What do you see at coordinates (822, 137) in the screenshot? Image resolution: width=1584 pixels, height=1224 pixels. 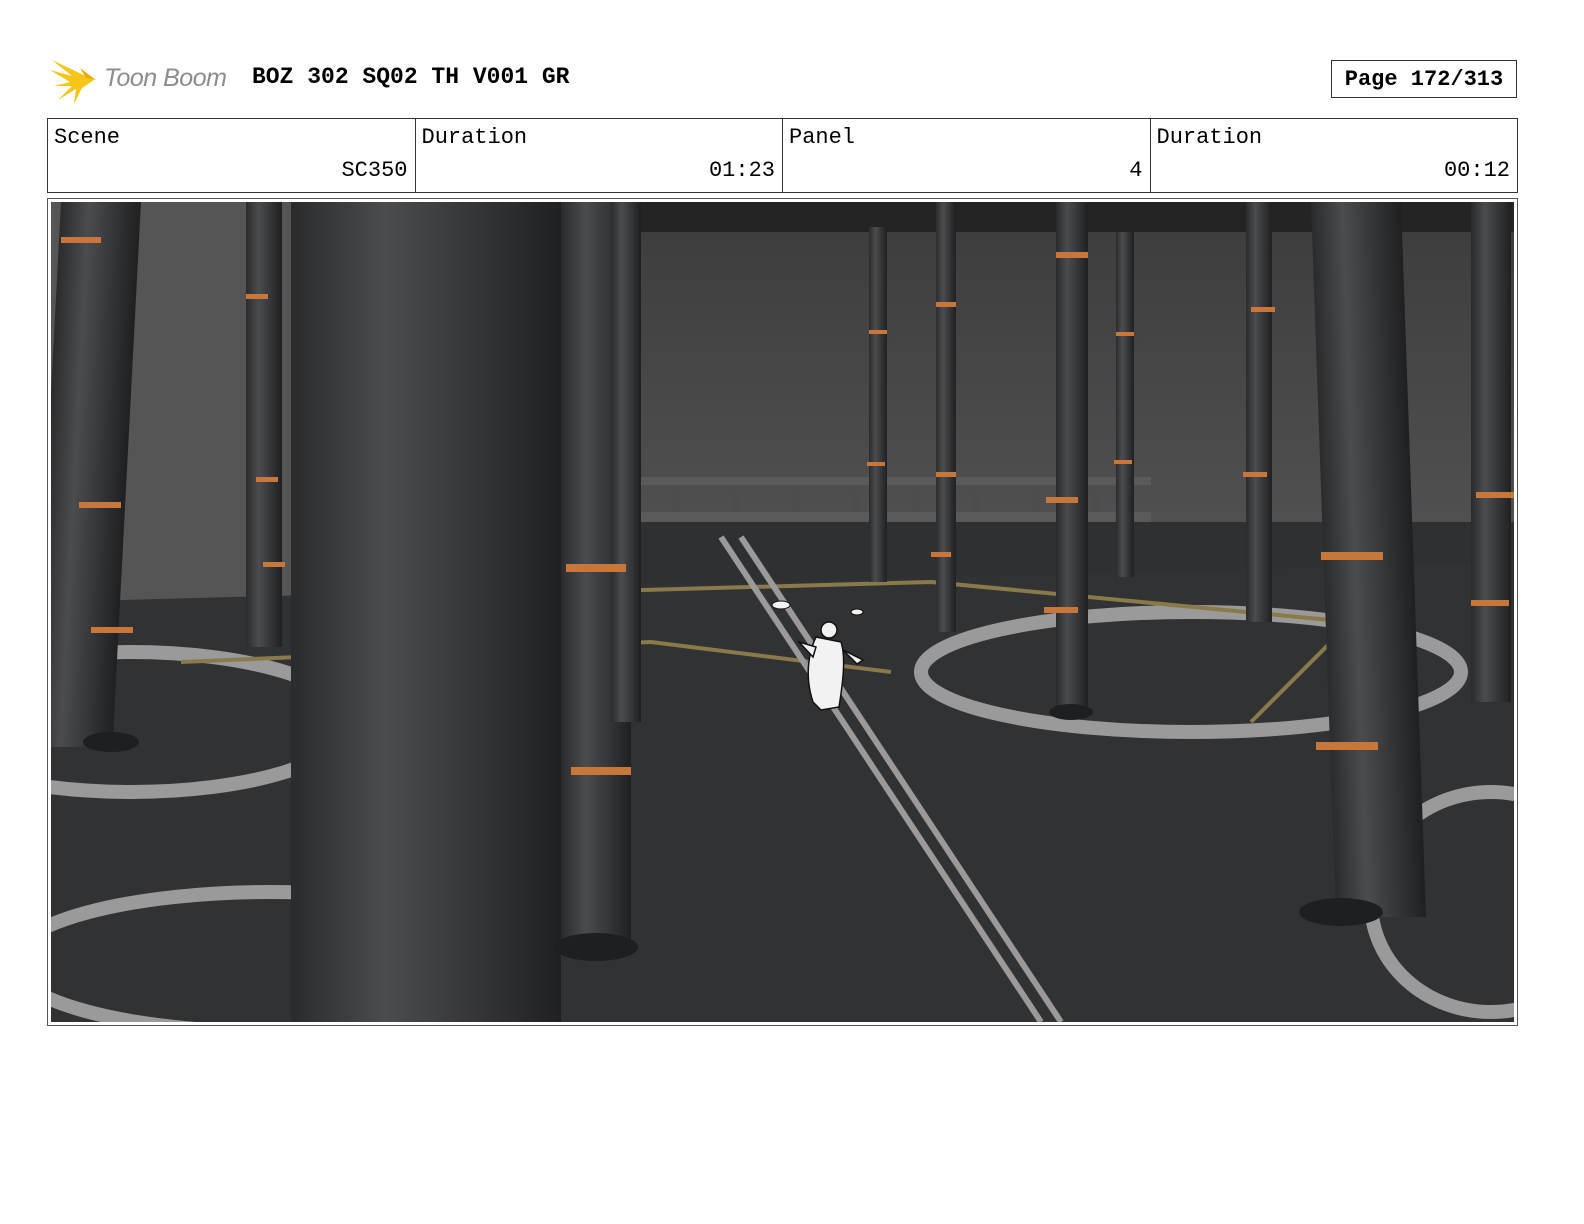 I see `panel-label: Panel` at bounding box center [822, 137].